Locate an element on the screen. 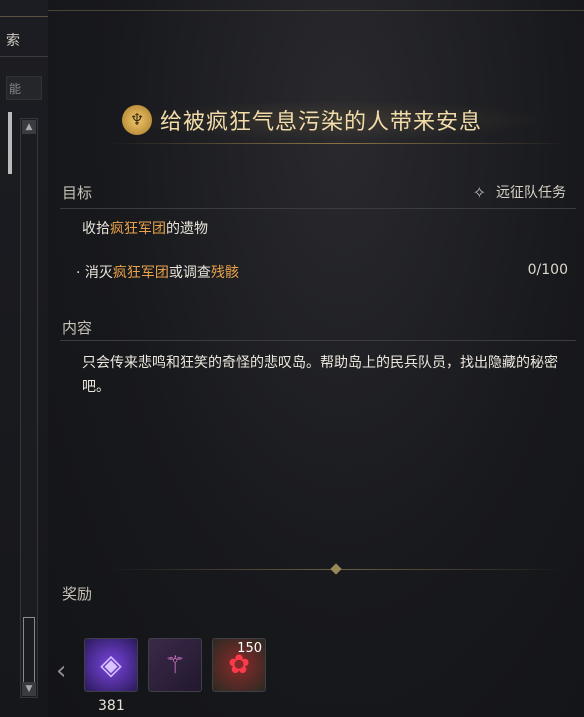  expedition-star-icon: ✧ is located at coordinates (479, 192).